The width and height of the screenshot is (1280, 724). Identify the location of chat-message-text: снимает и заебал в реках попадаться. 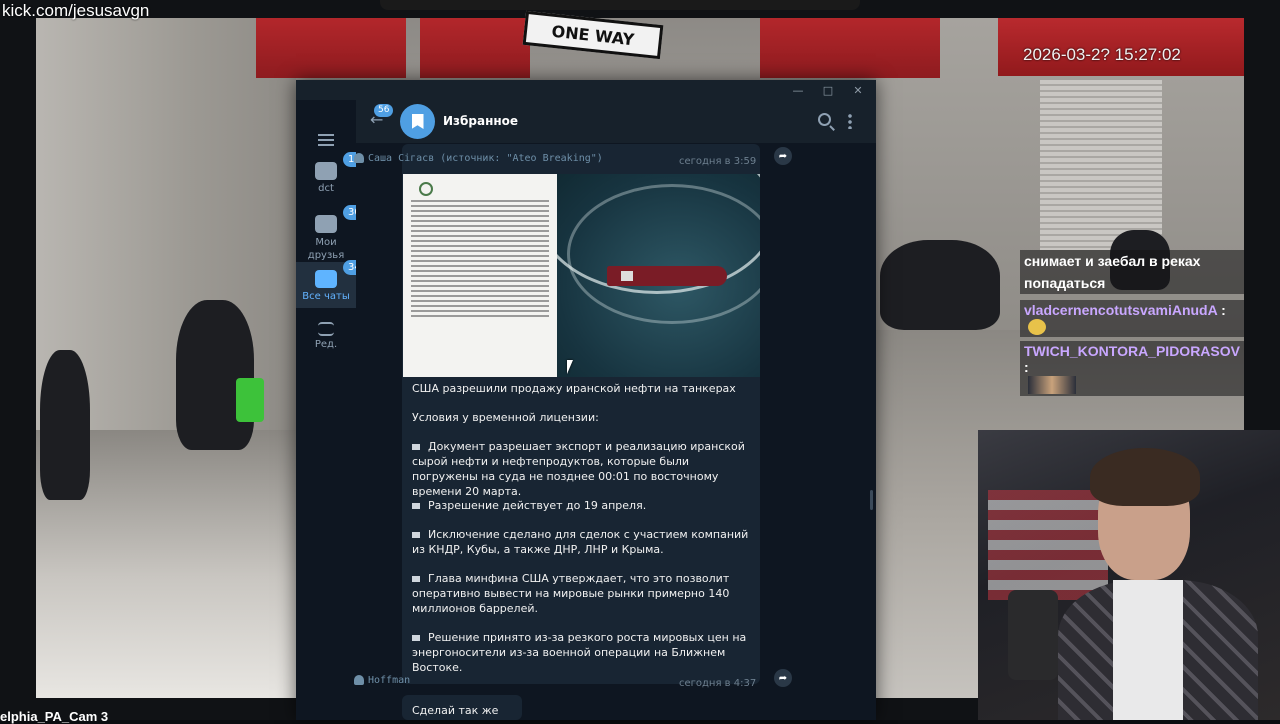
(1132, 272).